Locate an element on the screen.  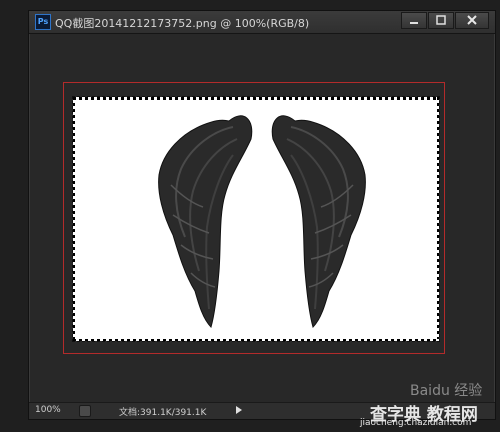
minimize-icon is located at coordinates (414, 23).